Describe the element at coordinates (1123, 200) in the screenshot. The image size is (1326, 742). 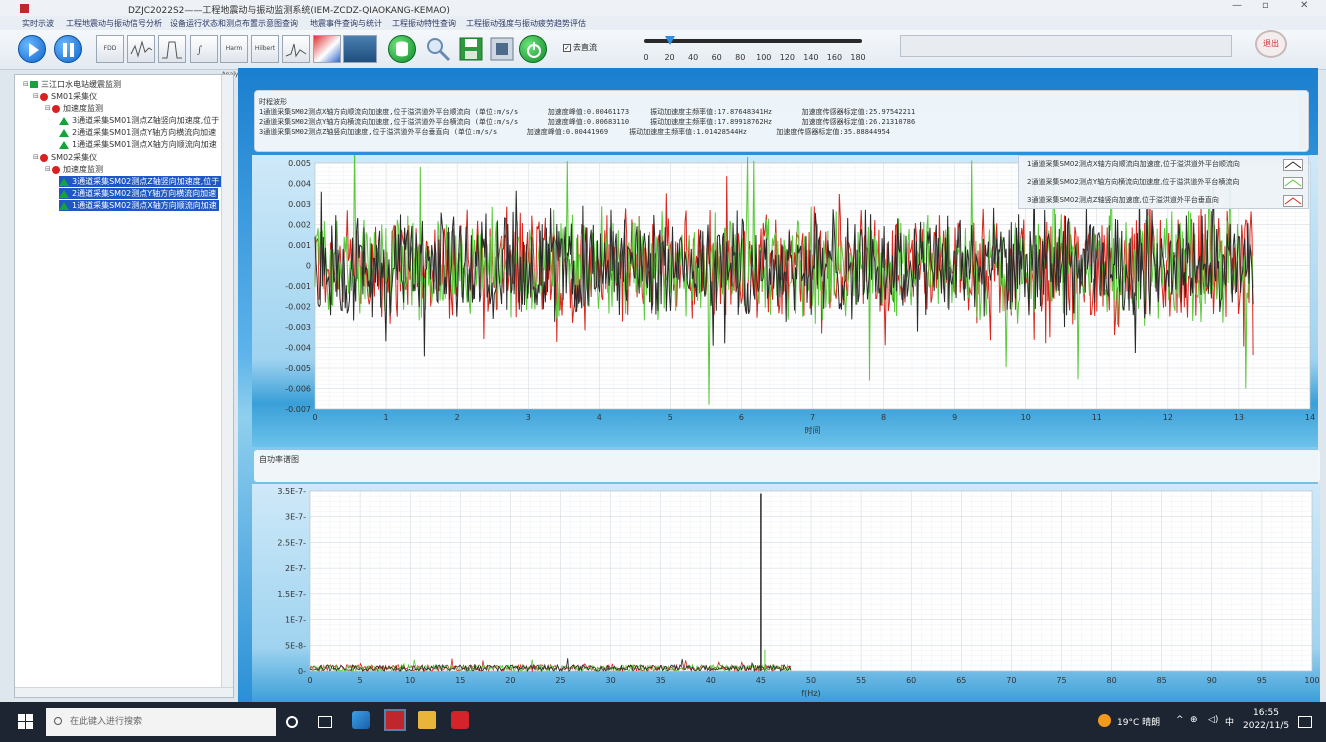
I see `legend-label: 3通道采集SM02测点Z轴竖向加速度,位于溢洪道外平台垂直向` at that location.